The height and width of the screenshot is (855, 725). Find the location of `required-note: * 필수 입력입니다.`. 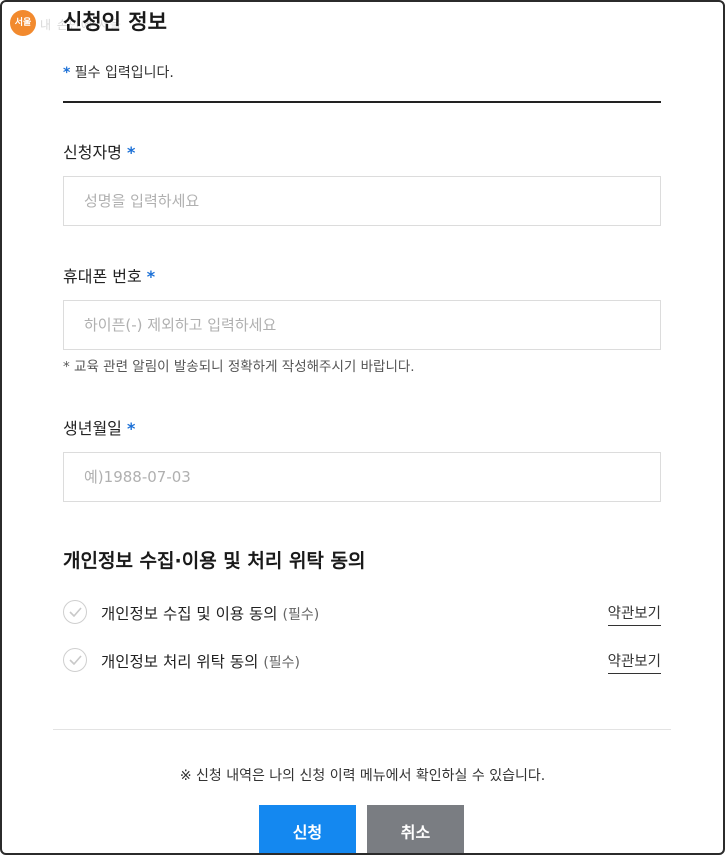

required-note: * 필수 입력입니다. is located at coordinates (118, 72).